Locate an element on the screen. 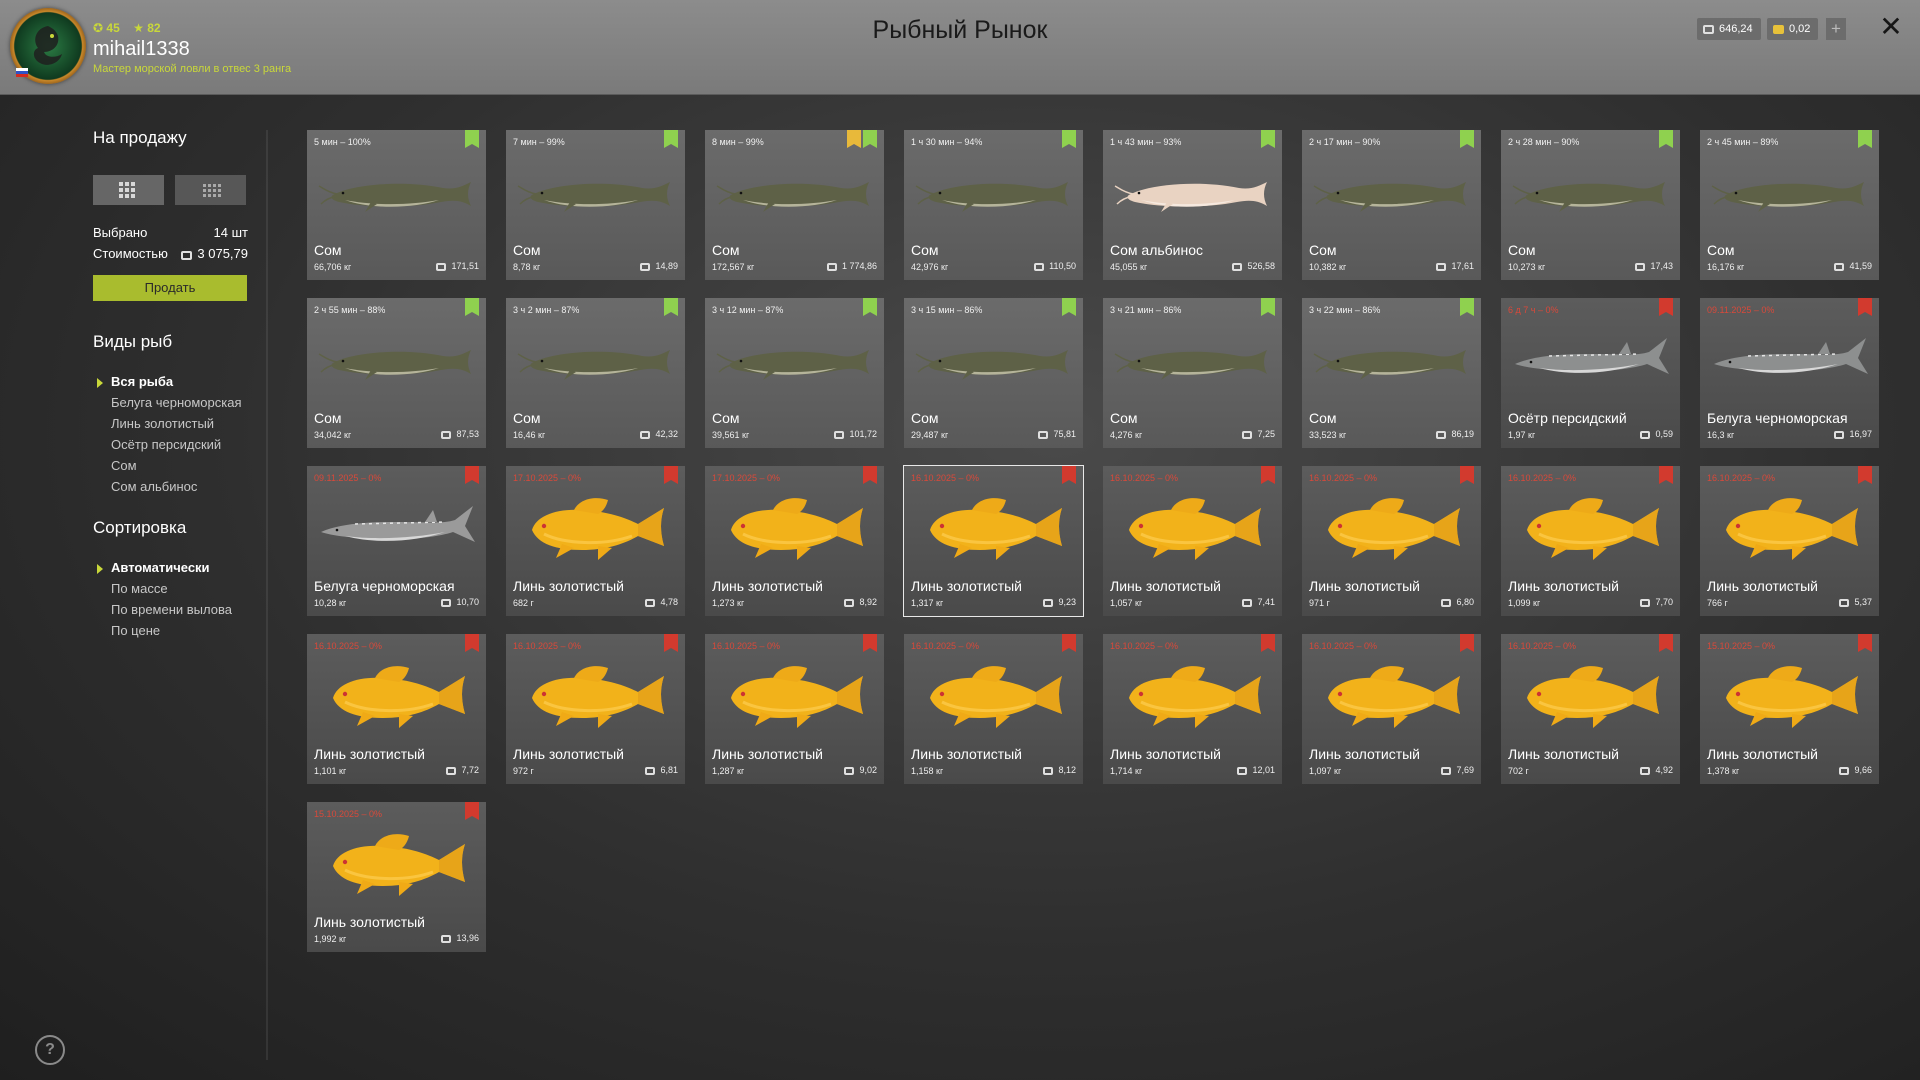 Image resolution: width=1920 pixels, height=1080 pixels. sort-item: По массе is located at coordinates (171, 591).